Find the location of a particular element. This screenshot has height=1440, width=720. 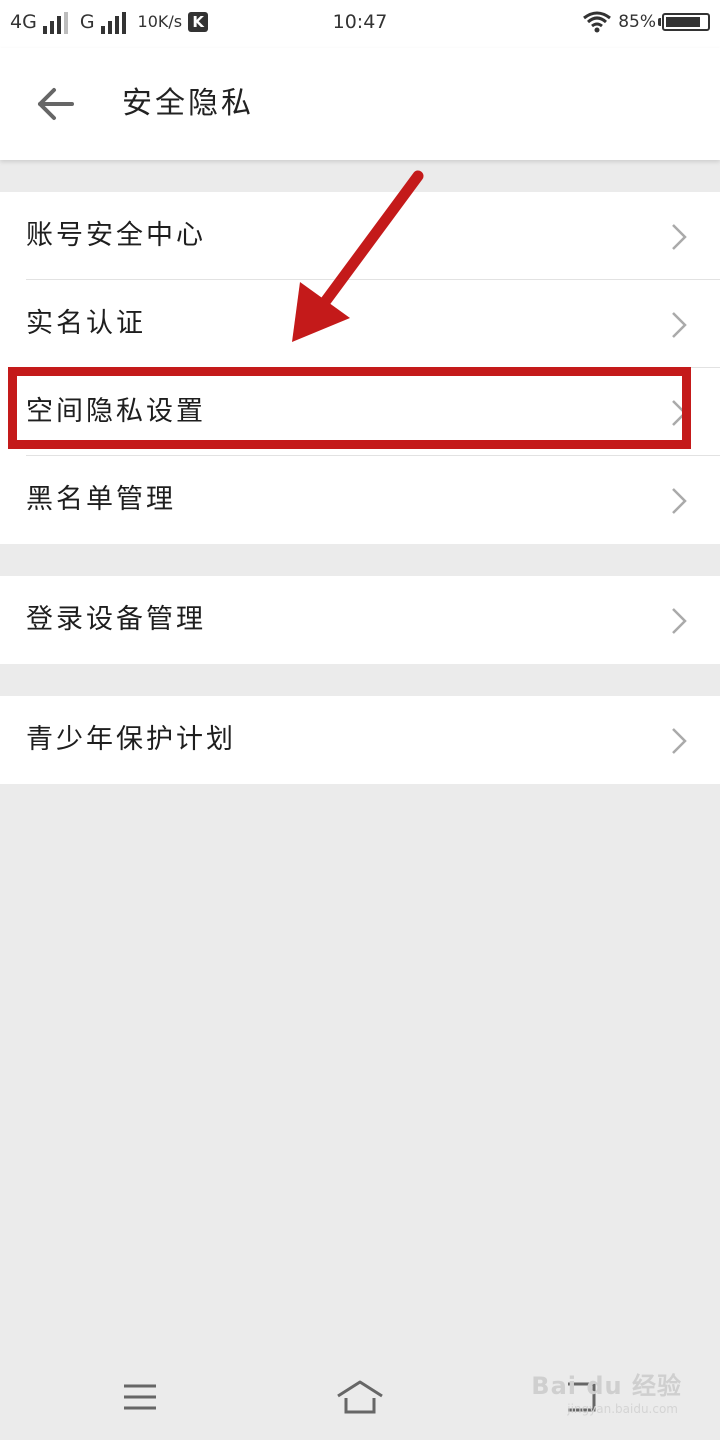

list-item-label: 实名认证 is located at coordinates (86, 323).